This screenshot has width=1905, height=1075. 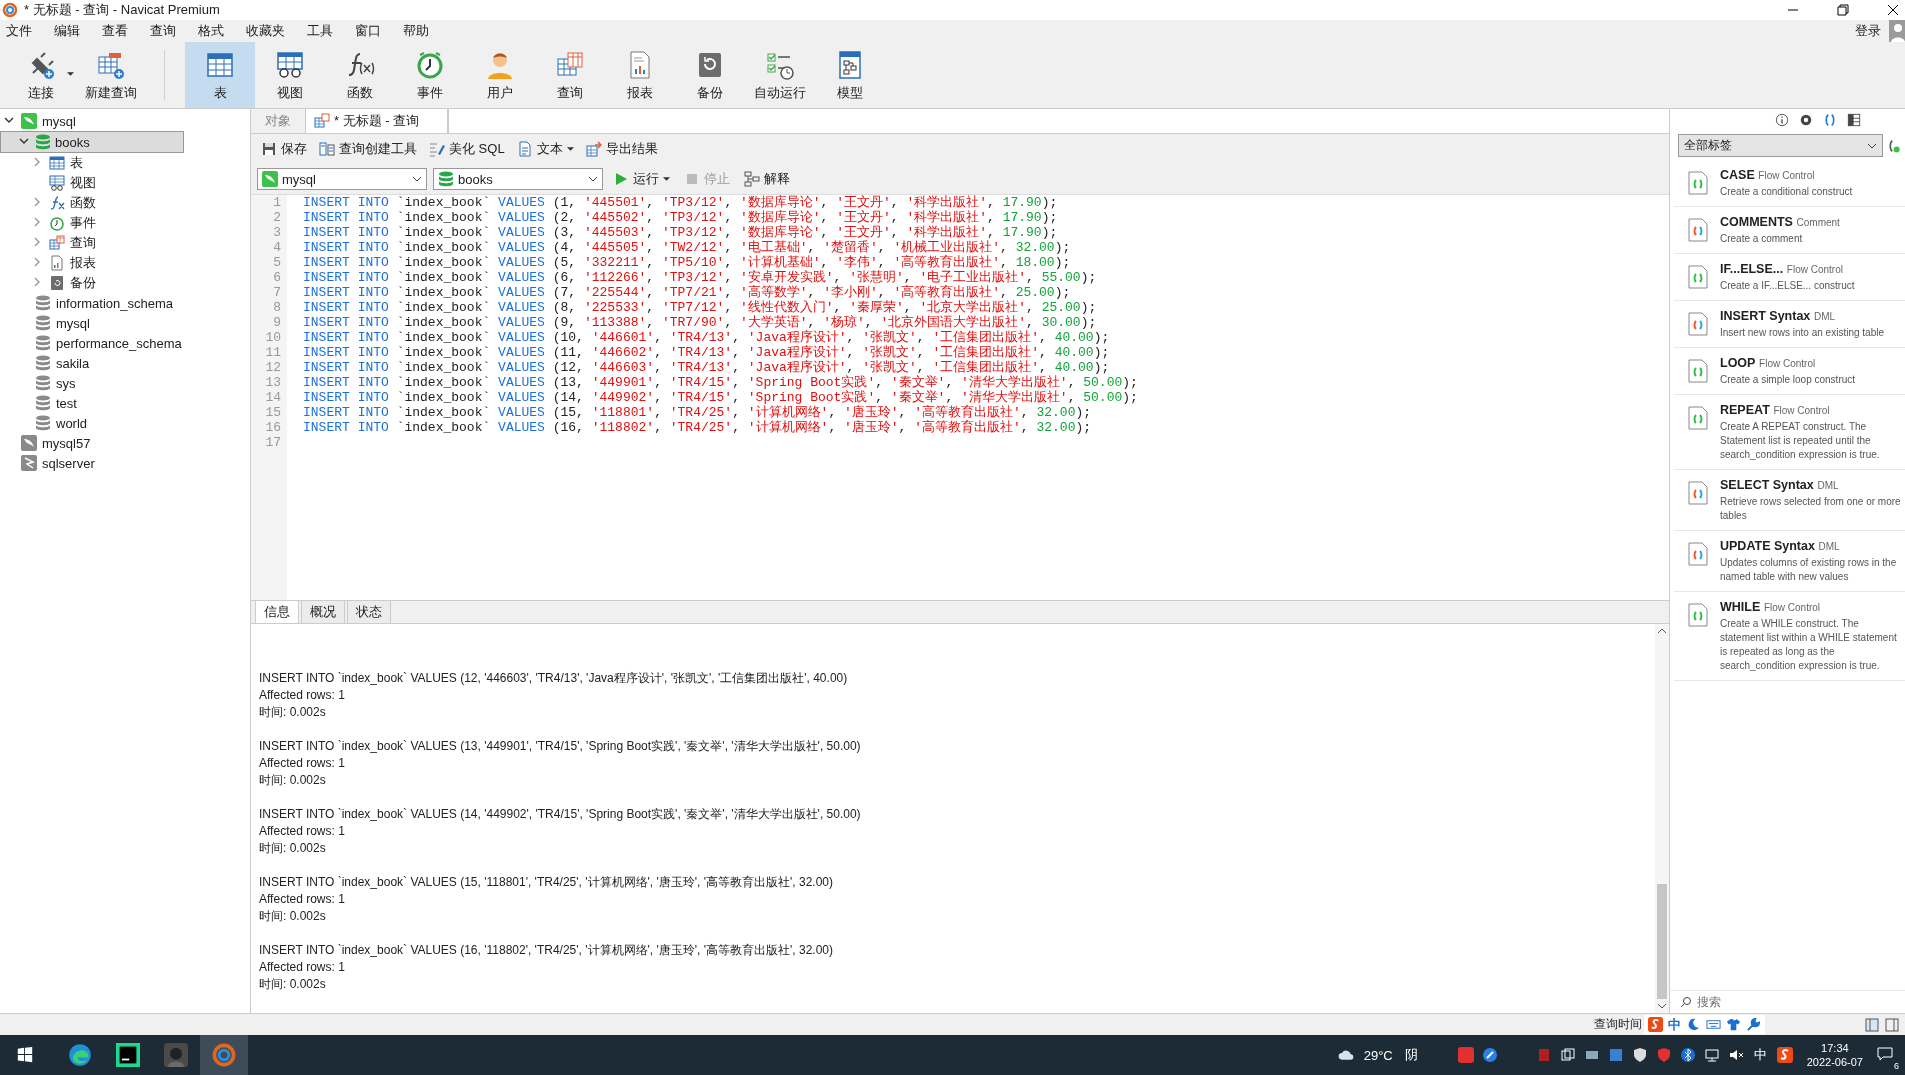 What do you see at coordinates (284, 149) in the screenshot?
I see `toolbar-button: 保存` at bounding box center [284, 149].